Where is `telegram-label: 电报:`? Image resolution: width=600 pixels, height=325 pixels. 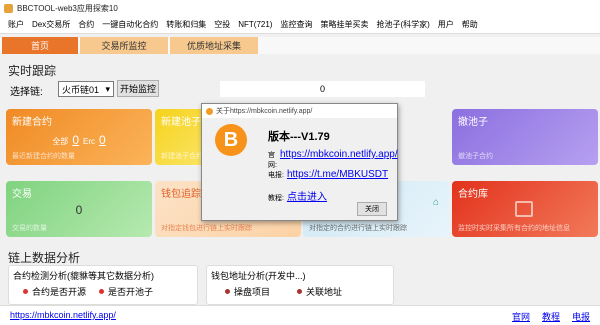 telegram-label: 电报: is located at coordinates (276, 175).